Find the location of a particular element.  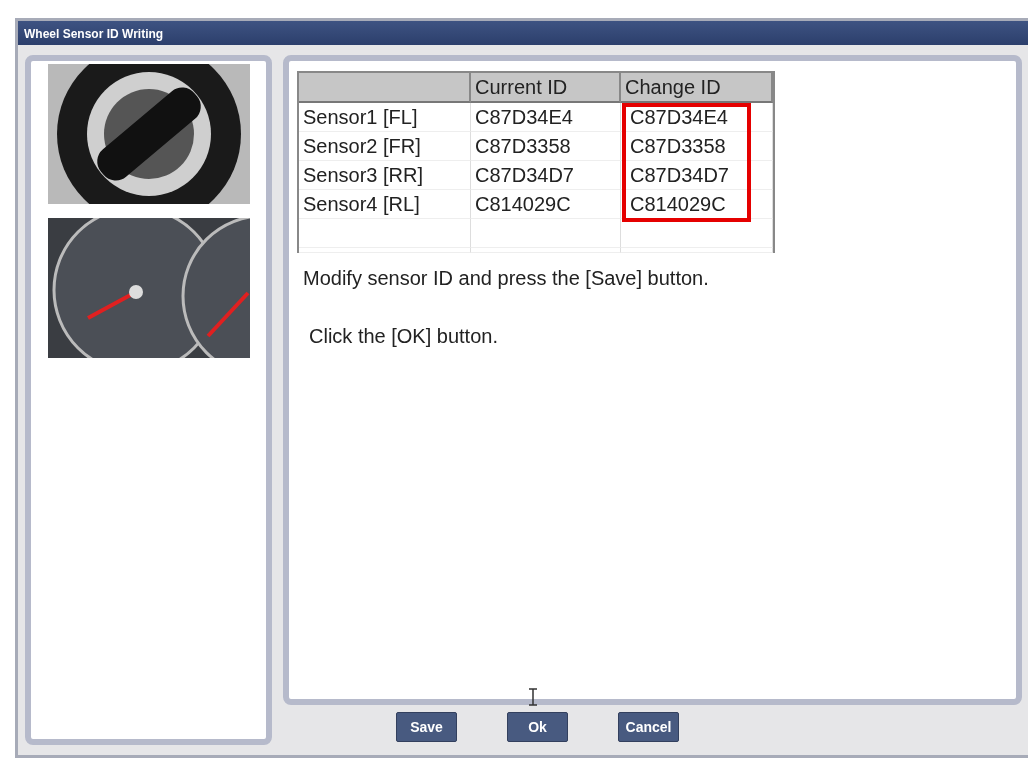

table-cell: Sensor2 [FR] is located at coordinates (385, 146).